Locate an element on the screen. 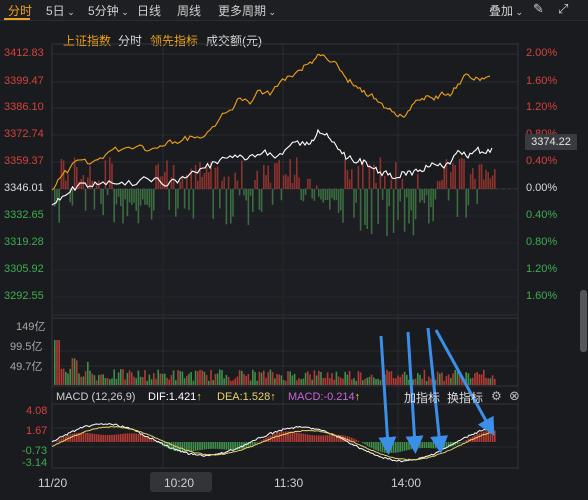  price-axis-label: 3412.83 is located at coordinates (24, 53).